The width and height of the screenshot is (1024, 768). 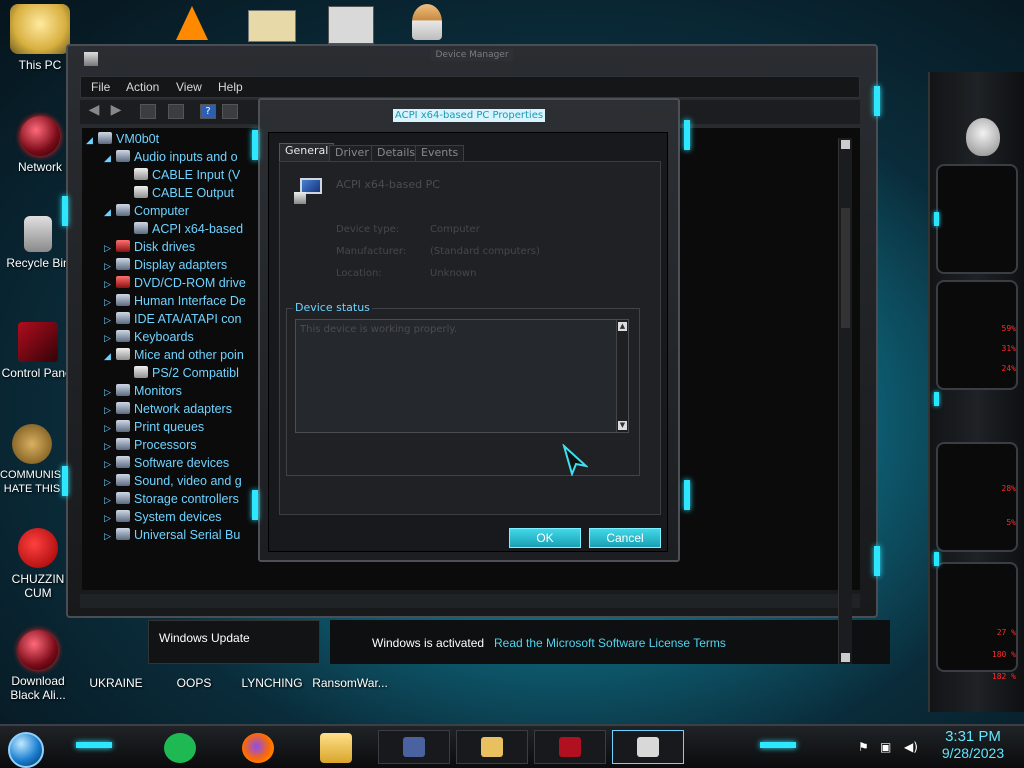 What do you see at coordinates (38, 351) in the screenshot?
I see `desktop-icon-control-panel: Control Panel` at bounding box center [38, 351].